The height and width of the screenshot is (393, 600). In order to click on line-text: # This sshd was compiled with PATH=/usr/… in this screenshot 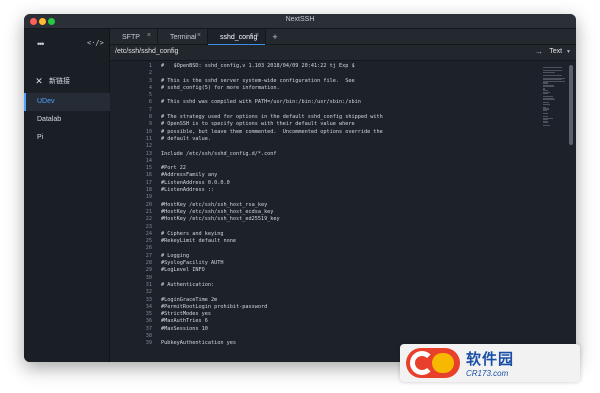, I will do `click(261, 102)`.